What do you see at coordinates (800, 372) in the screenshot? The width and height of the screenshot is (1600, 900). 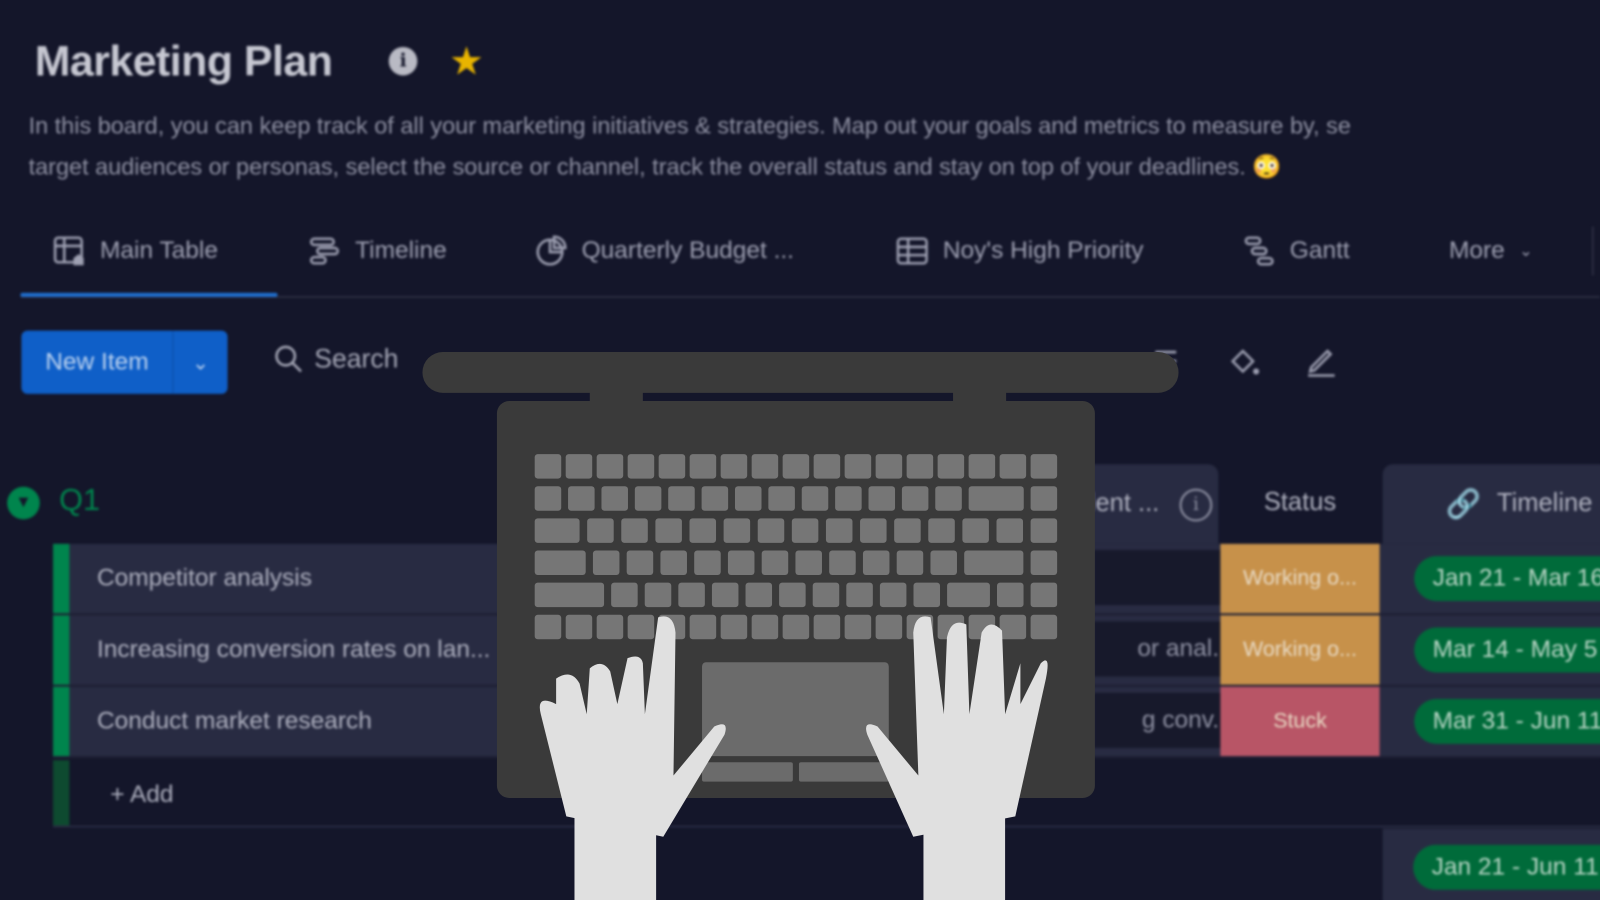 I see `laptop-screen-edge` at bounding box center [800, 372].